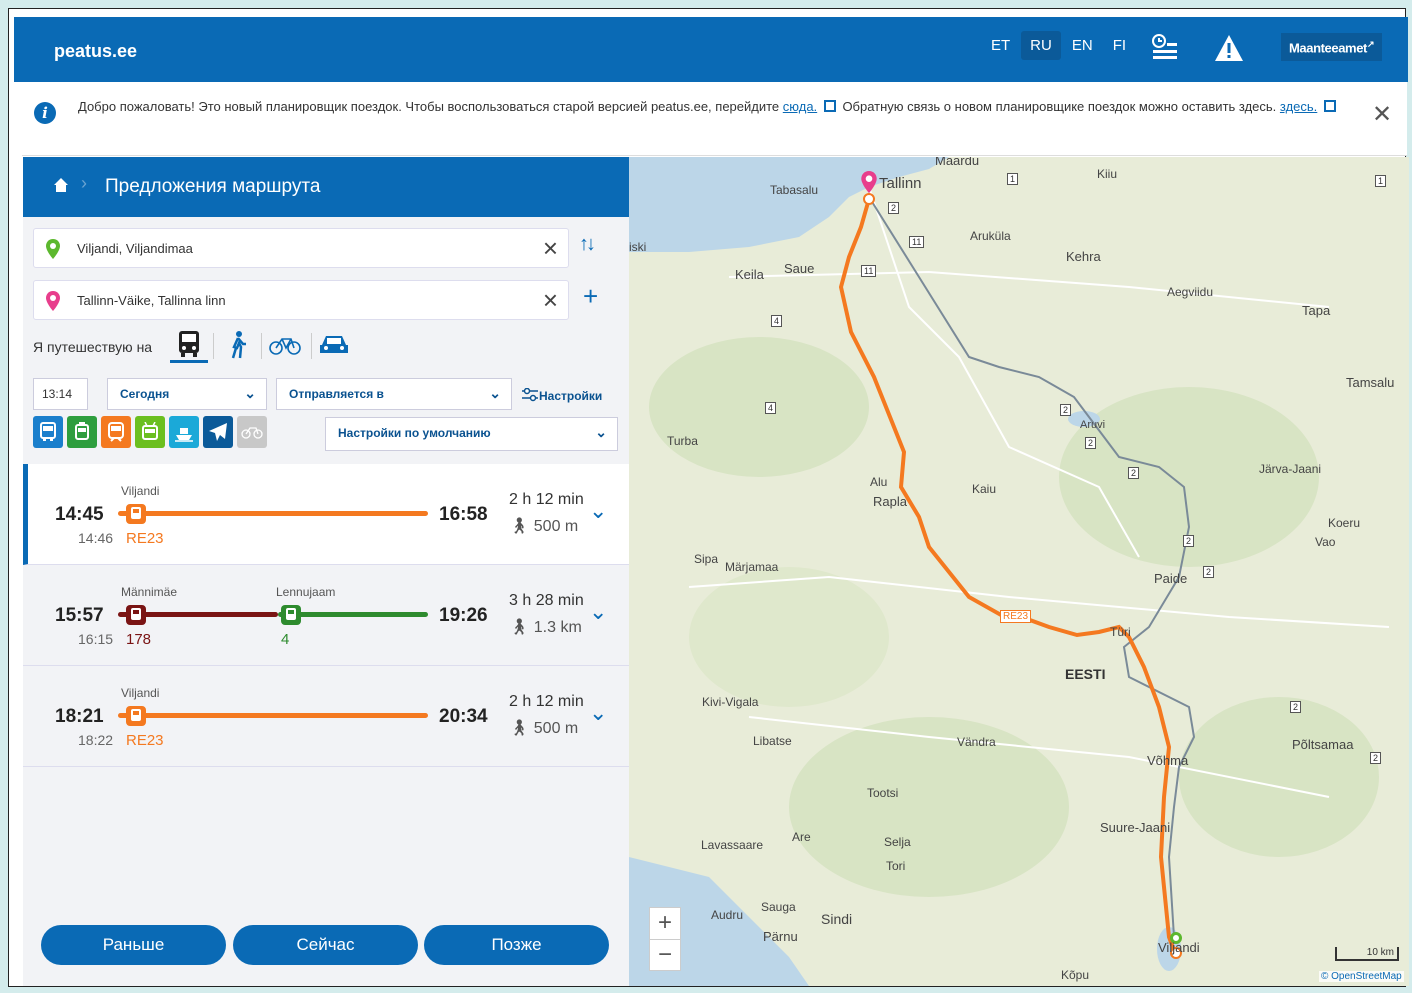 The height and width of the screenshot is (993, 1412). What do you see at coordinates (519, 526) in the screenshot?
I see `walk-icon: 🚶︎` at bounding box center [519, 526].